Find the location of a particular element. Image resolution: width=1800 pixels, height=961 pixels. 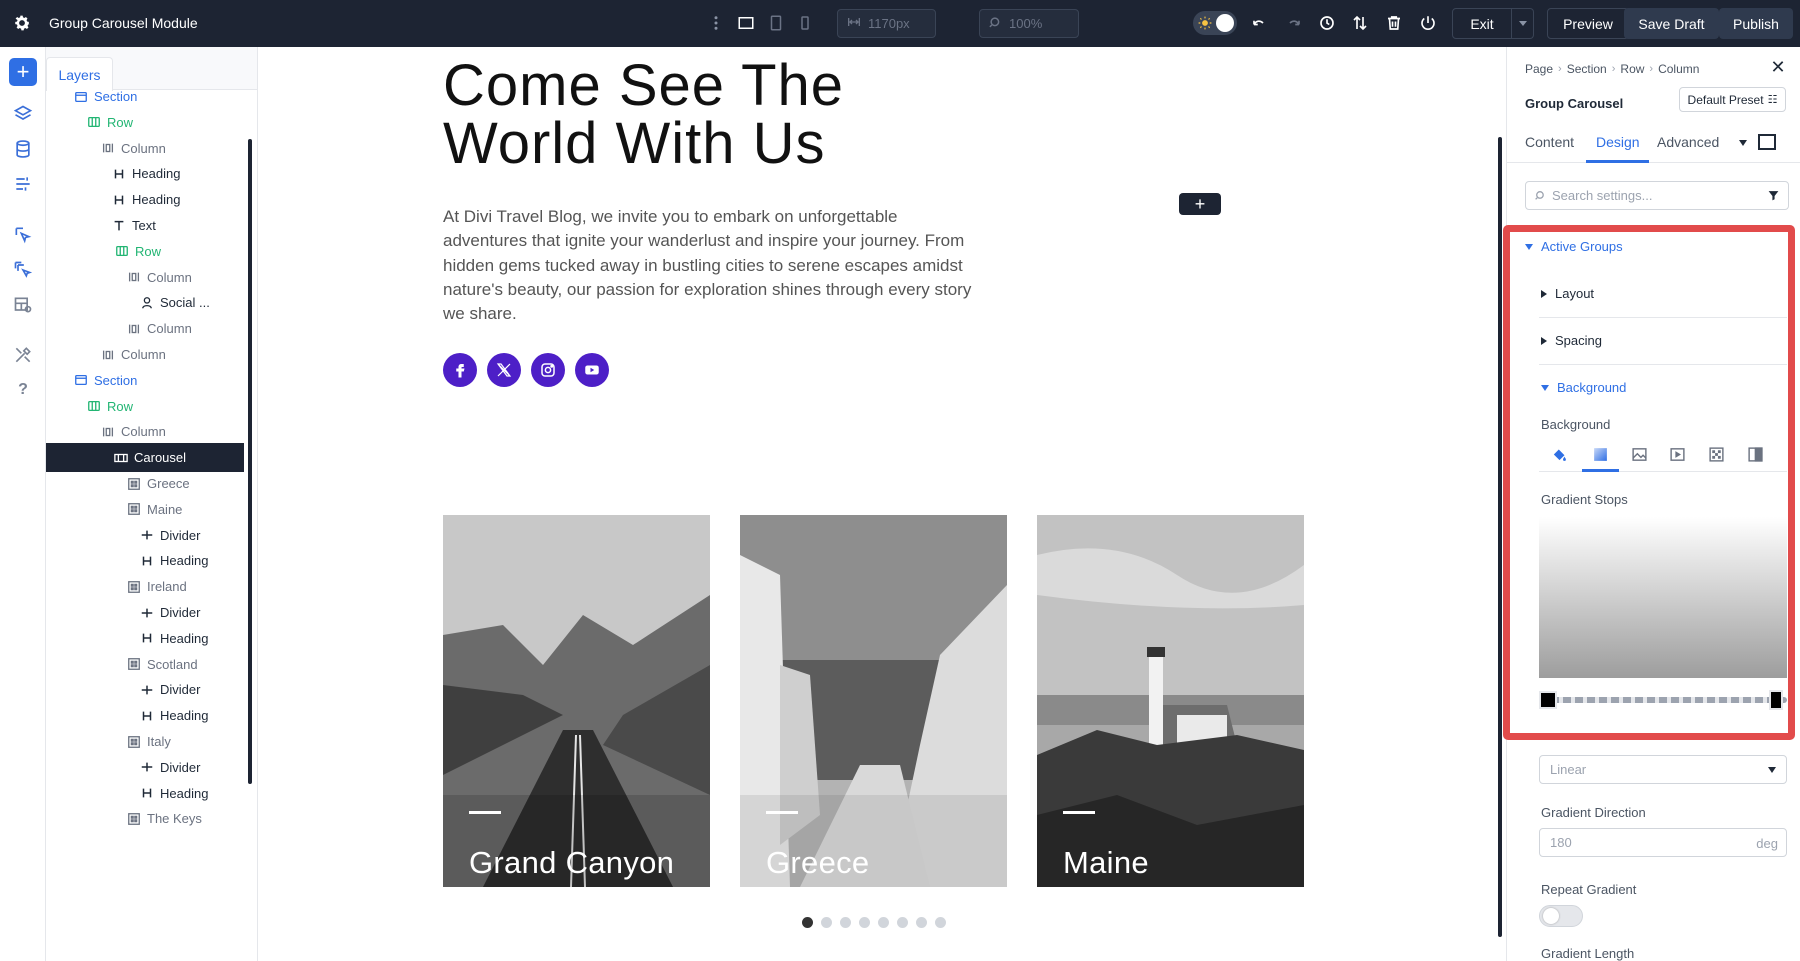

exit-button: Exit is located at coordinates (1482, 23).